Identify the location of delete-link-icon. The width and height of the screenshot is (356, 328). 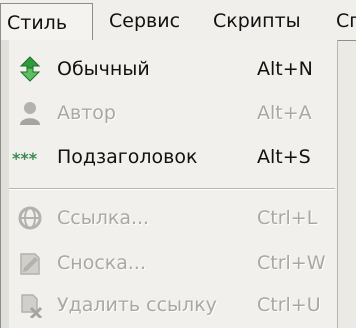
(30, 306).